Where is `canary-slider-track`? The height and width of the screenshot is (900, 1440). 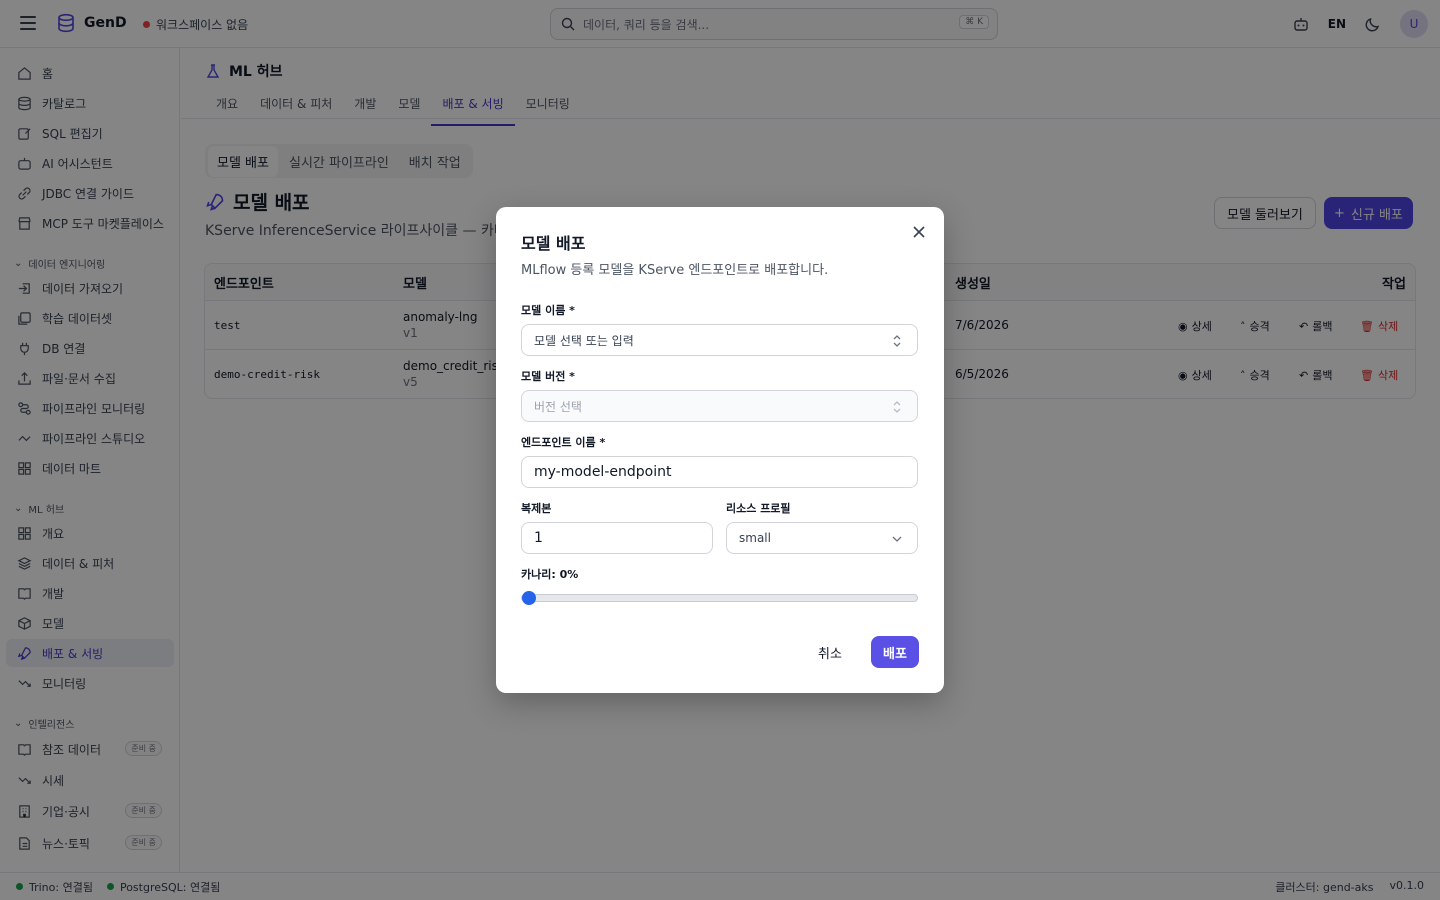
canary-slider-track is located at coordinates (719, 598).